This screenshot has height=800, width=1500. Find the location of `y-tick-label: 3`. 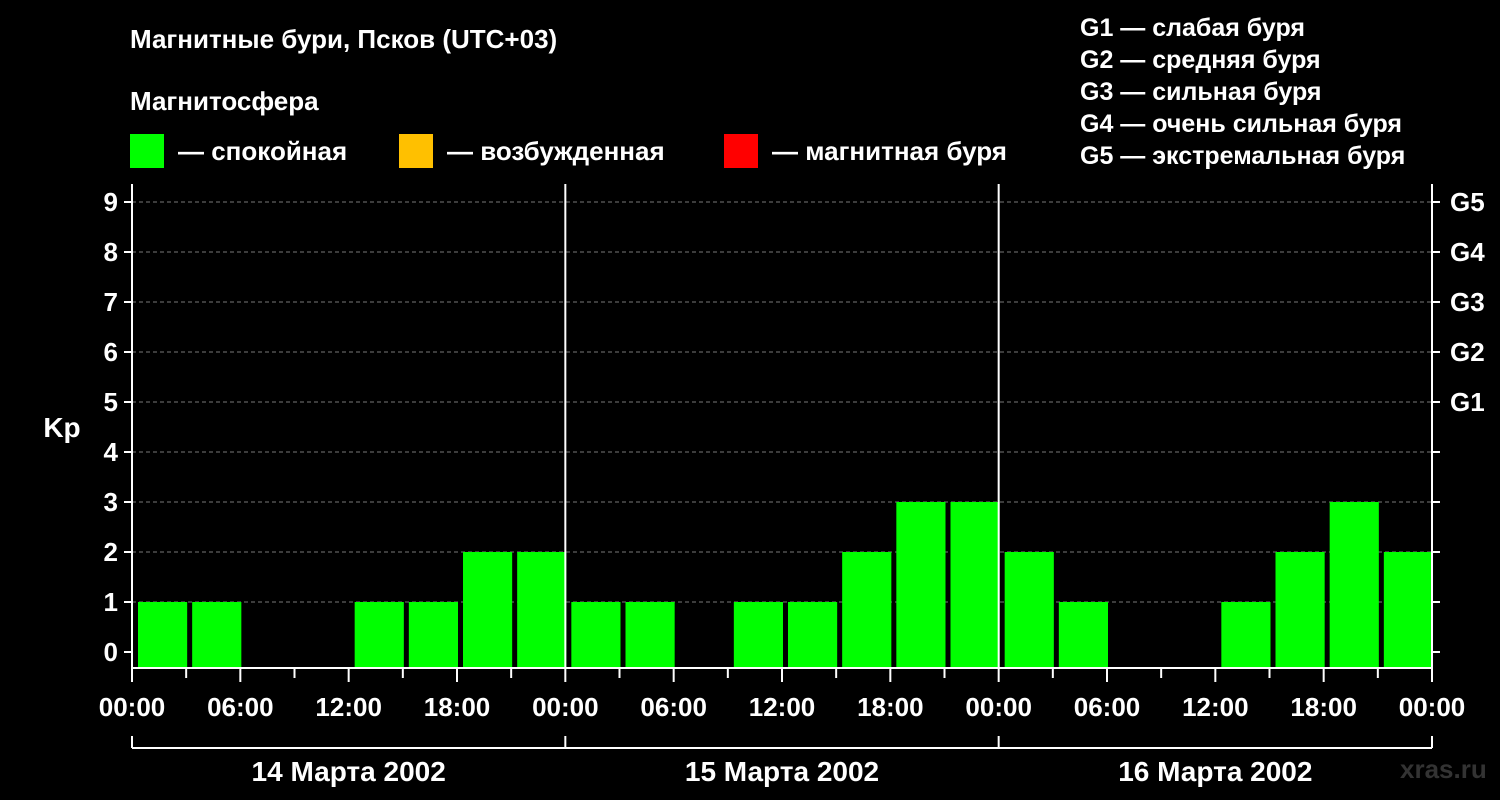

y-tick-label: 3 is located at coordinates (111, 502).